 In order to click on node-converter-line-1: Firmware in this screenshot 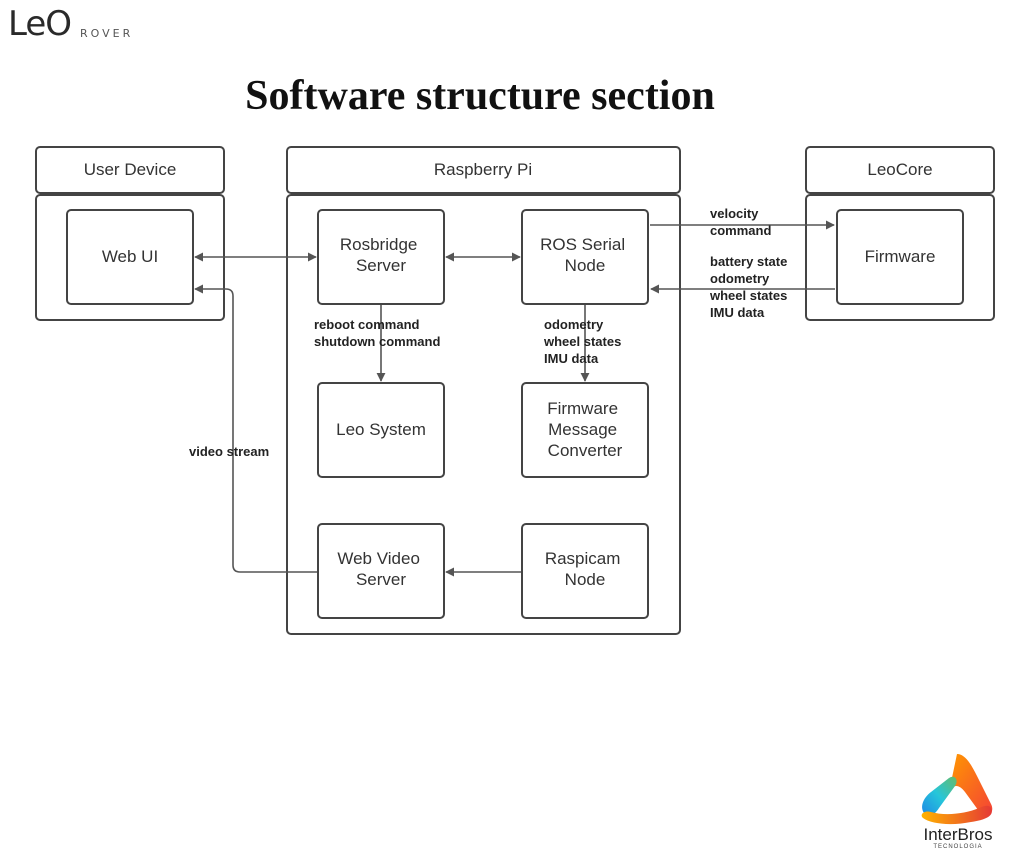, I will do `click(582, 408)`.